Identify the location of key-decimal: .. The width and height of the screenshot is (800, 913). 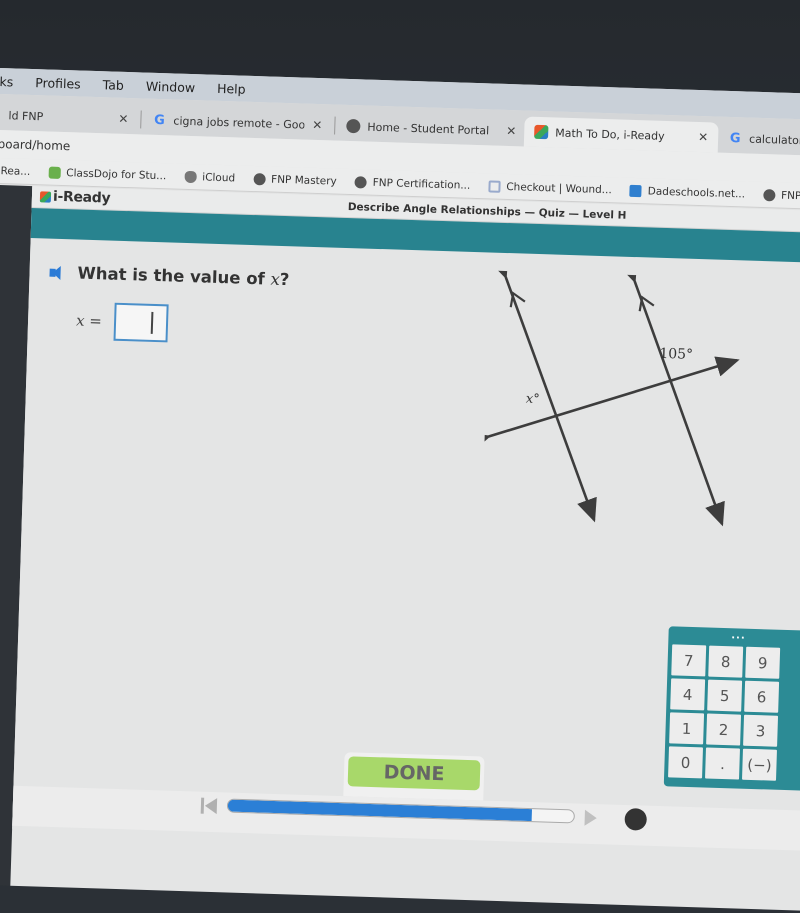
(722, 763).